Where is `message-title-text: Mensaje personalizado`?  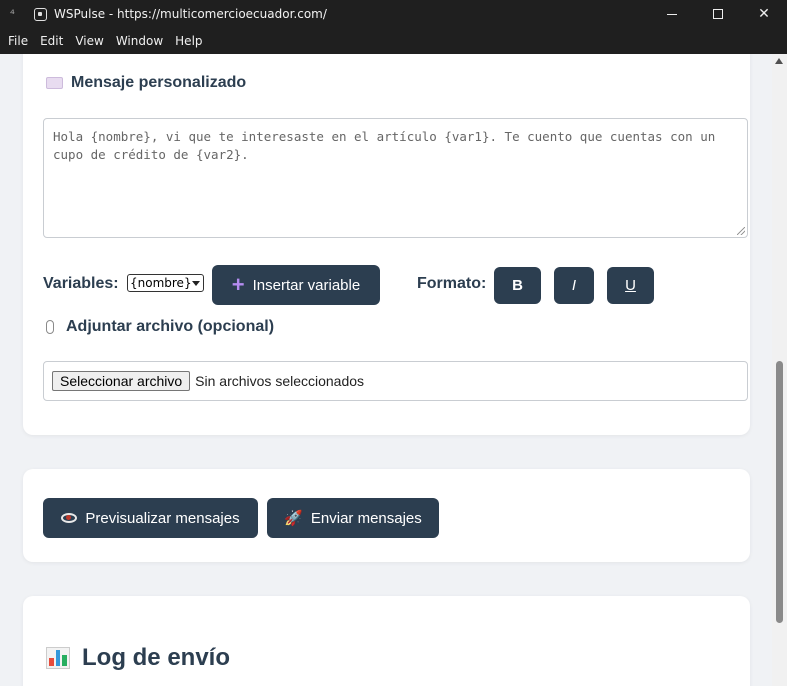 message-title-text: Mensaje personalizado is located at coordinates (159, 82).